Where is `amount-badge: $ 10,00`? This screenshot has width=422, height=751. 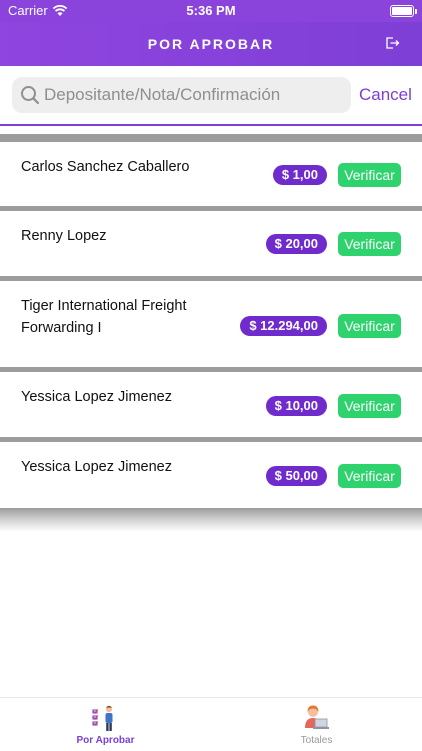
amount-badge: $ 10,00 is located at coordinates (296, 406).